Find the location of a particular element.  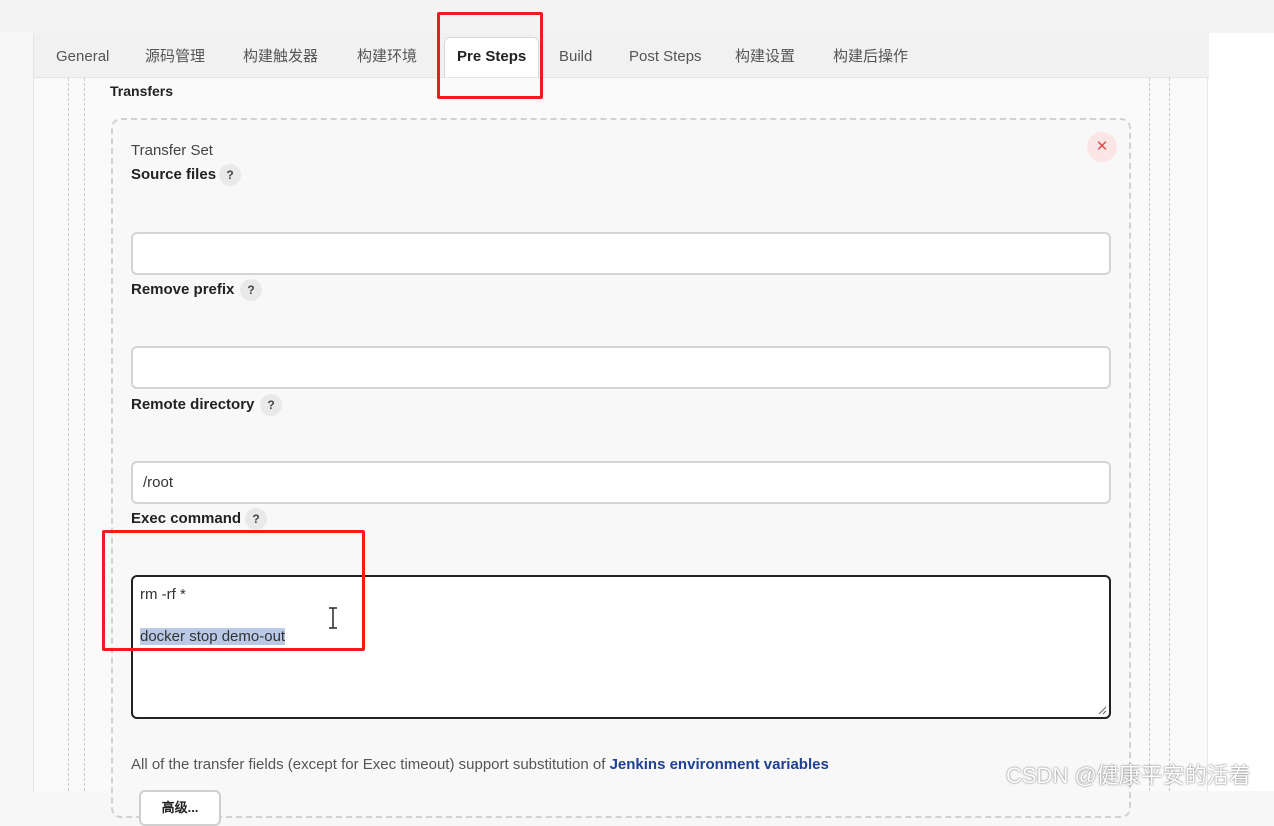

remote-directory-help-icon: ? is located at coordinates (271, 405).